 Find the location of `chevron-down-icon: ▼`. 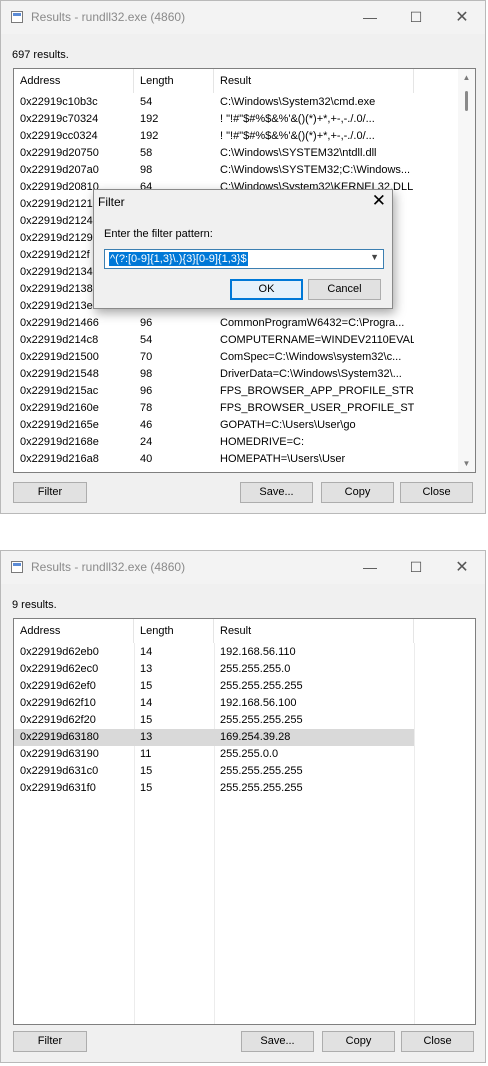

chevron-down-icon: ▼ is located at coordinates (374, 257).